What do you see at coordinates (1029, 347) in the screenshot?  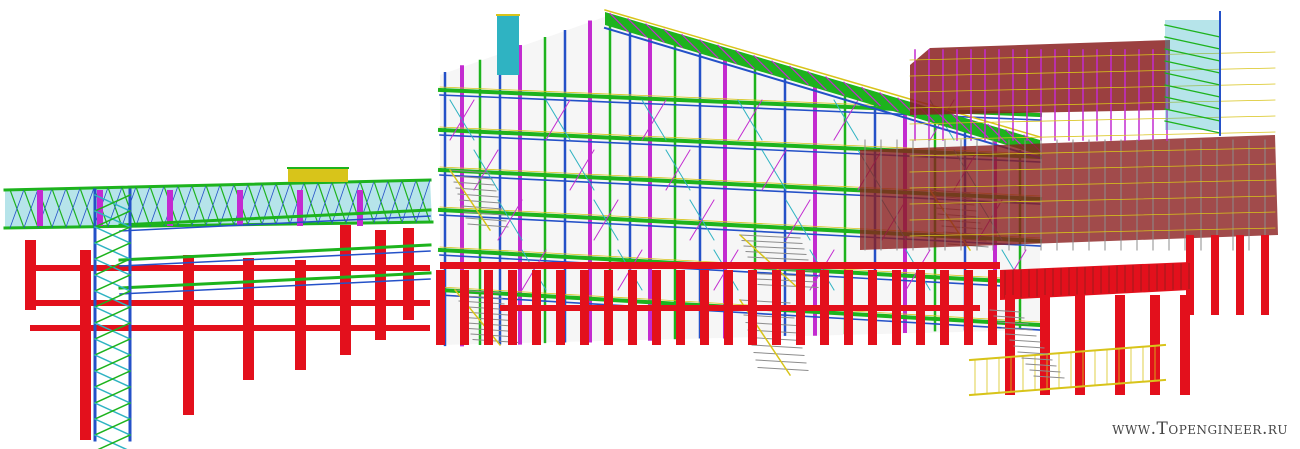 I see `lower-stair-tread` at bounding box center [1029, 347].